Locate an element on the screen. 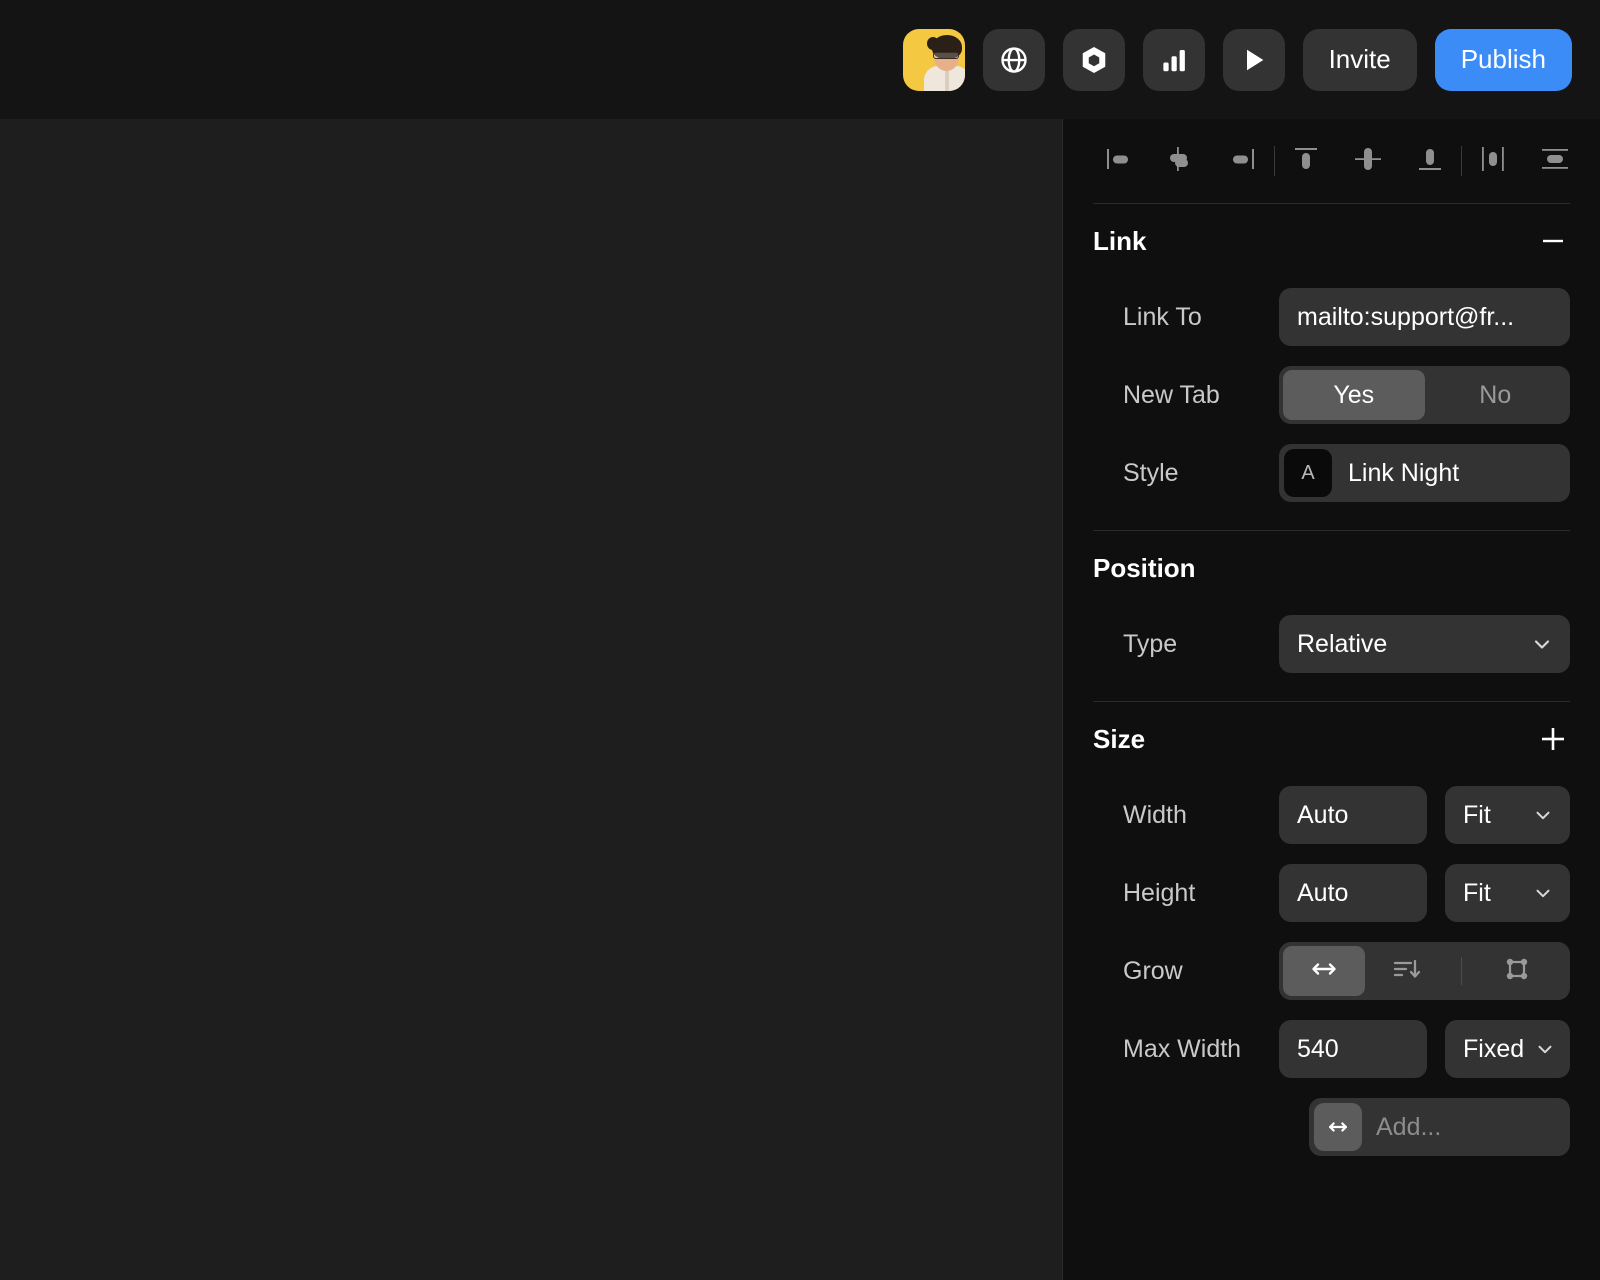 The width and height of the screenshot is (1600, 1280). component-button is located at coordinates (1093, 59).